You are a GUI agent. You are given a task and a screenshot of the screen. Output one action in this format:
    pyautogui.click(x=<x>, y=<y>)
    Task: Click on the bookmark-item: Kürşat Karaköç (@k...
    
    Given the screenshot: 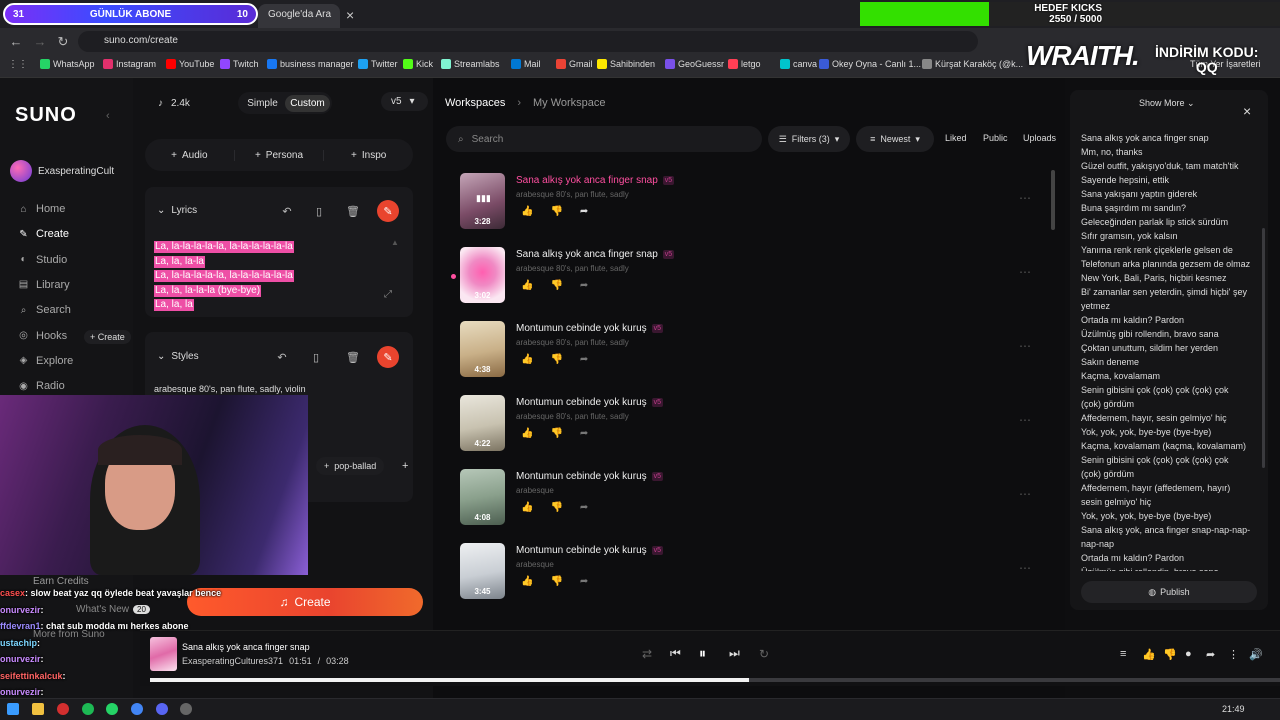 What is the action you would take?
    pyautogui.click(x=972, y=64)
    